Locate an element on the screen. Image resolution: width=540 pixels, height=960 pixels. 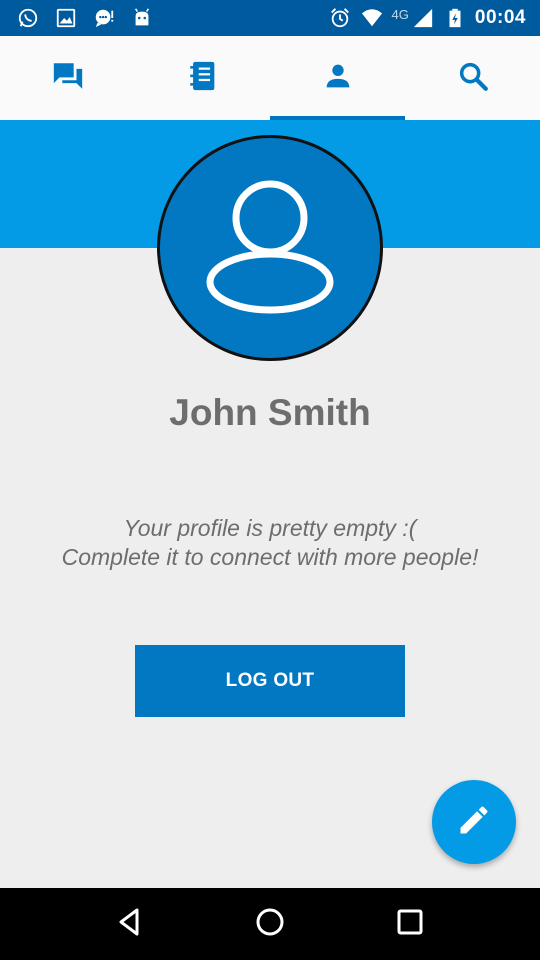
edit-profile-fab is located at coordinates (474, 822).